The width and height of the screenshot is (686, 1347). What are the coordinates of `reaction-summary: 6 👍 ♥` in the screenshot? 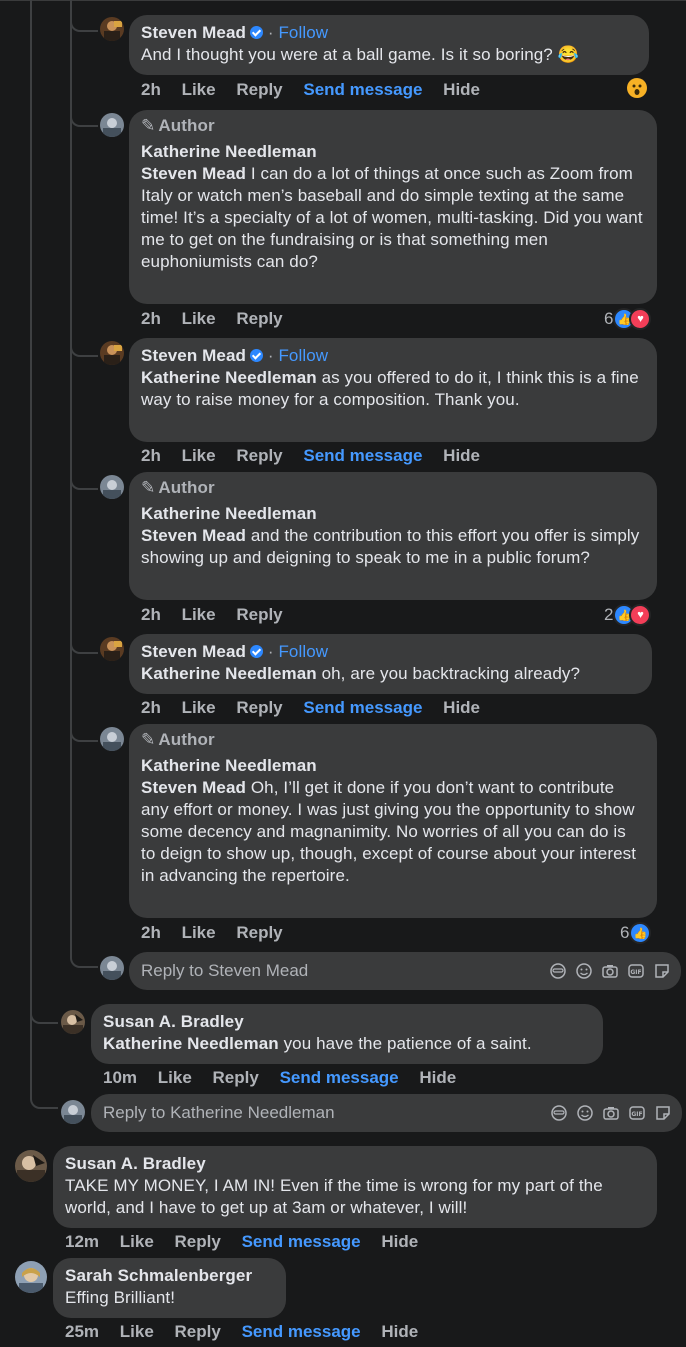 It's located at (628, 319).